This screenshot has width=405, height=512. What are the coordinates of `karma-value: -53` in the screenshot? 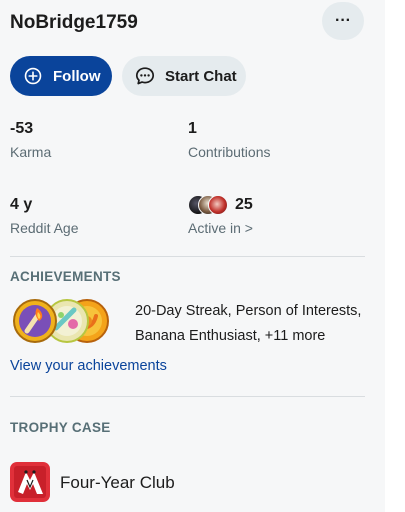 It's located at (22, 128).